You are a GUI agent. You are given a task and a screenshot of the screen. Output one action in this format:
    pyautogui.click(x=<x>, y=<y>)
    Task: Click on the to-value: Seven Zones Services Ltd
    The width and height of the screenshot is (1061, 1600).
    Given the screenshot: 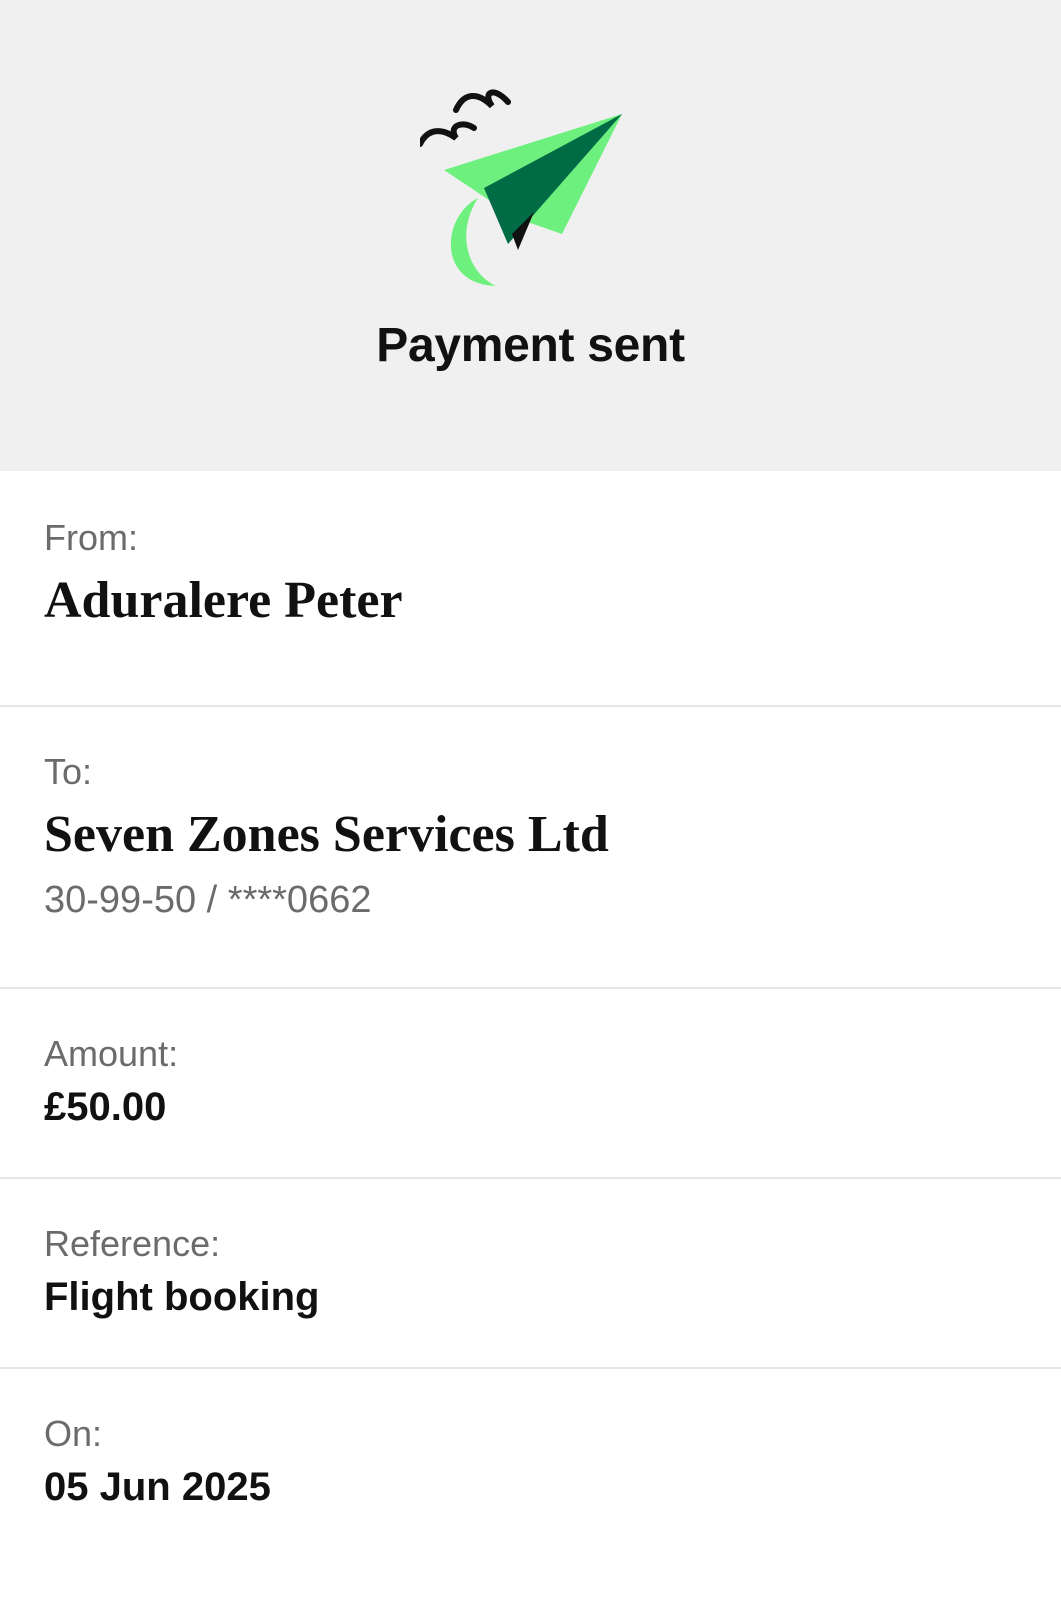 What is the action you would take?
    pyautogui.click(x=326, y=834)
    